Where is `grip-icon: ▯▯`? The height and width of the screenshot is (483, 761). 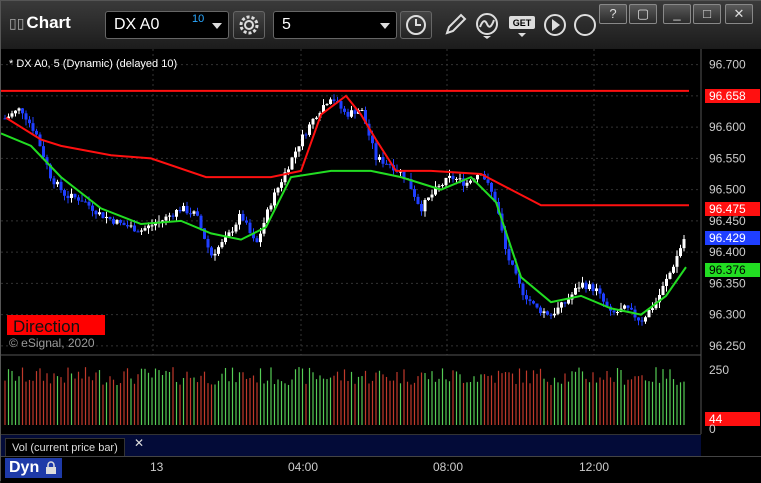 grip-icon: ▯▯ is located at coordinates (17, 23).